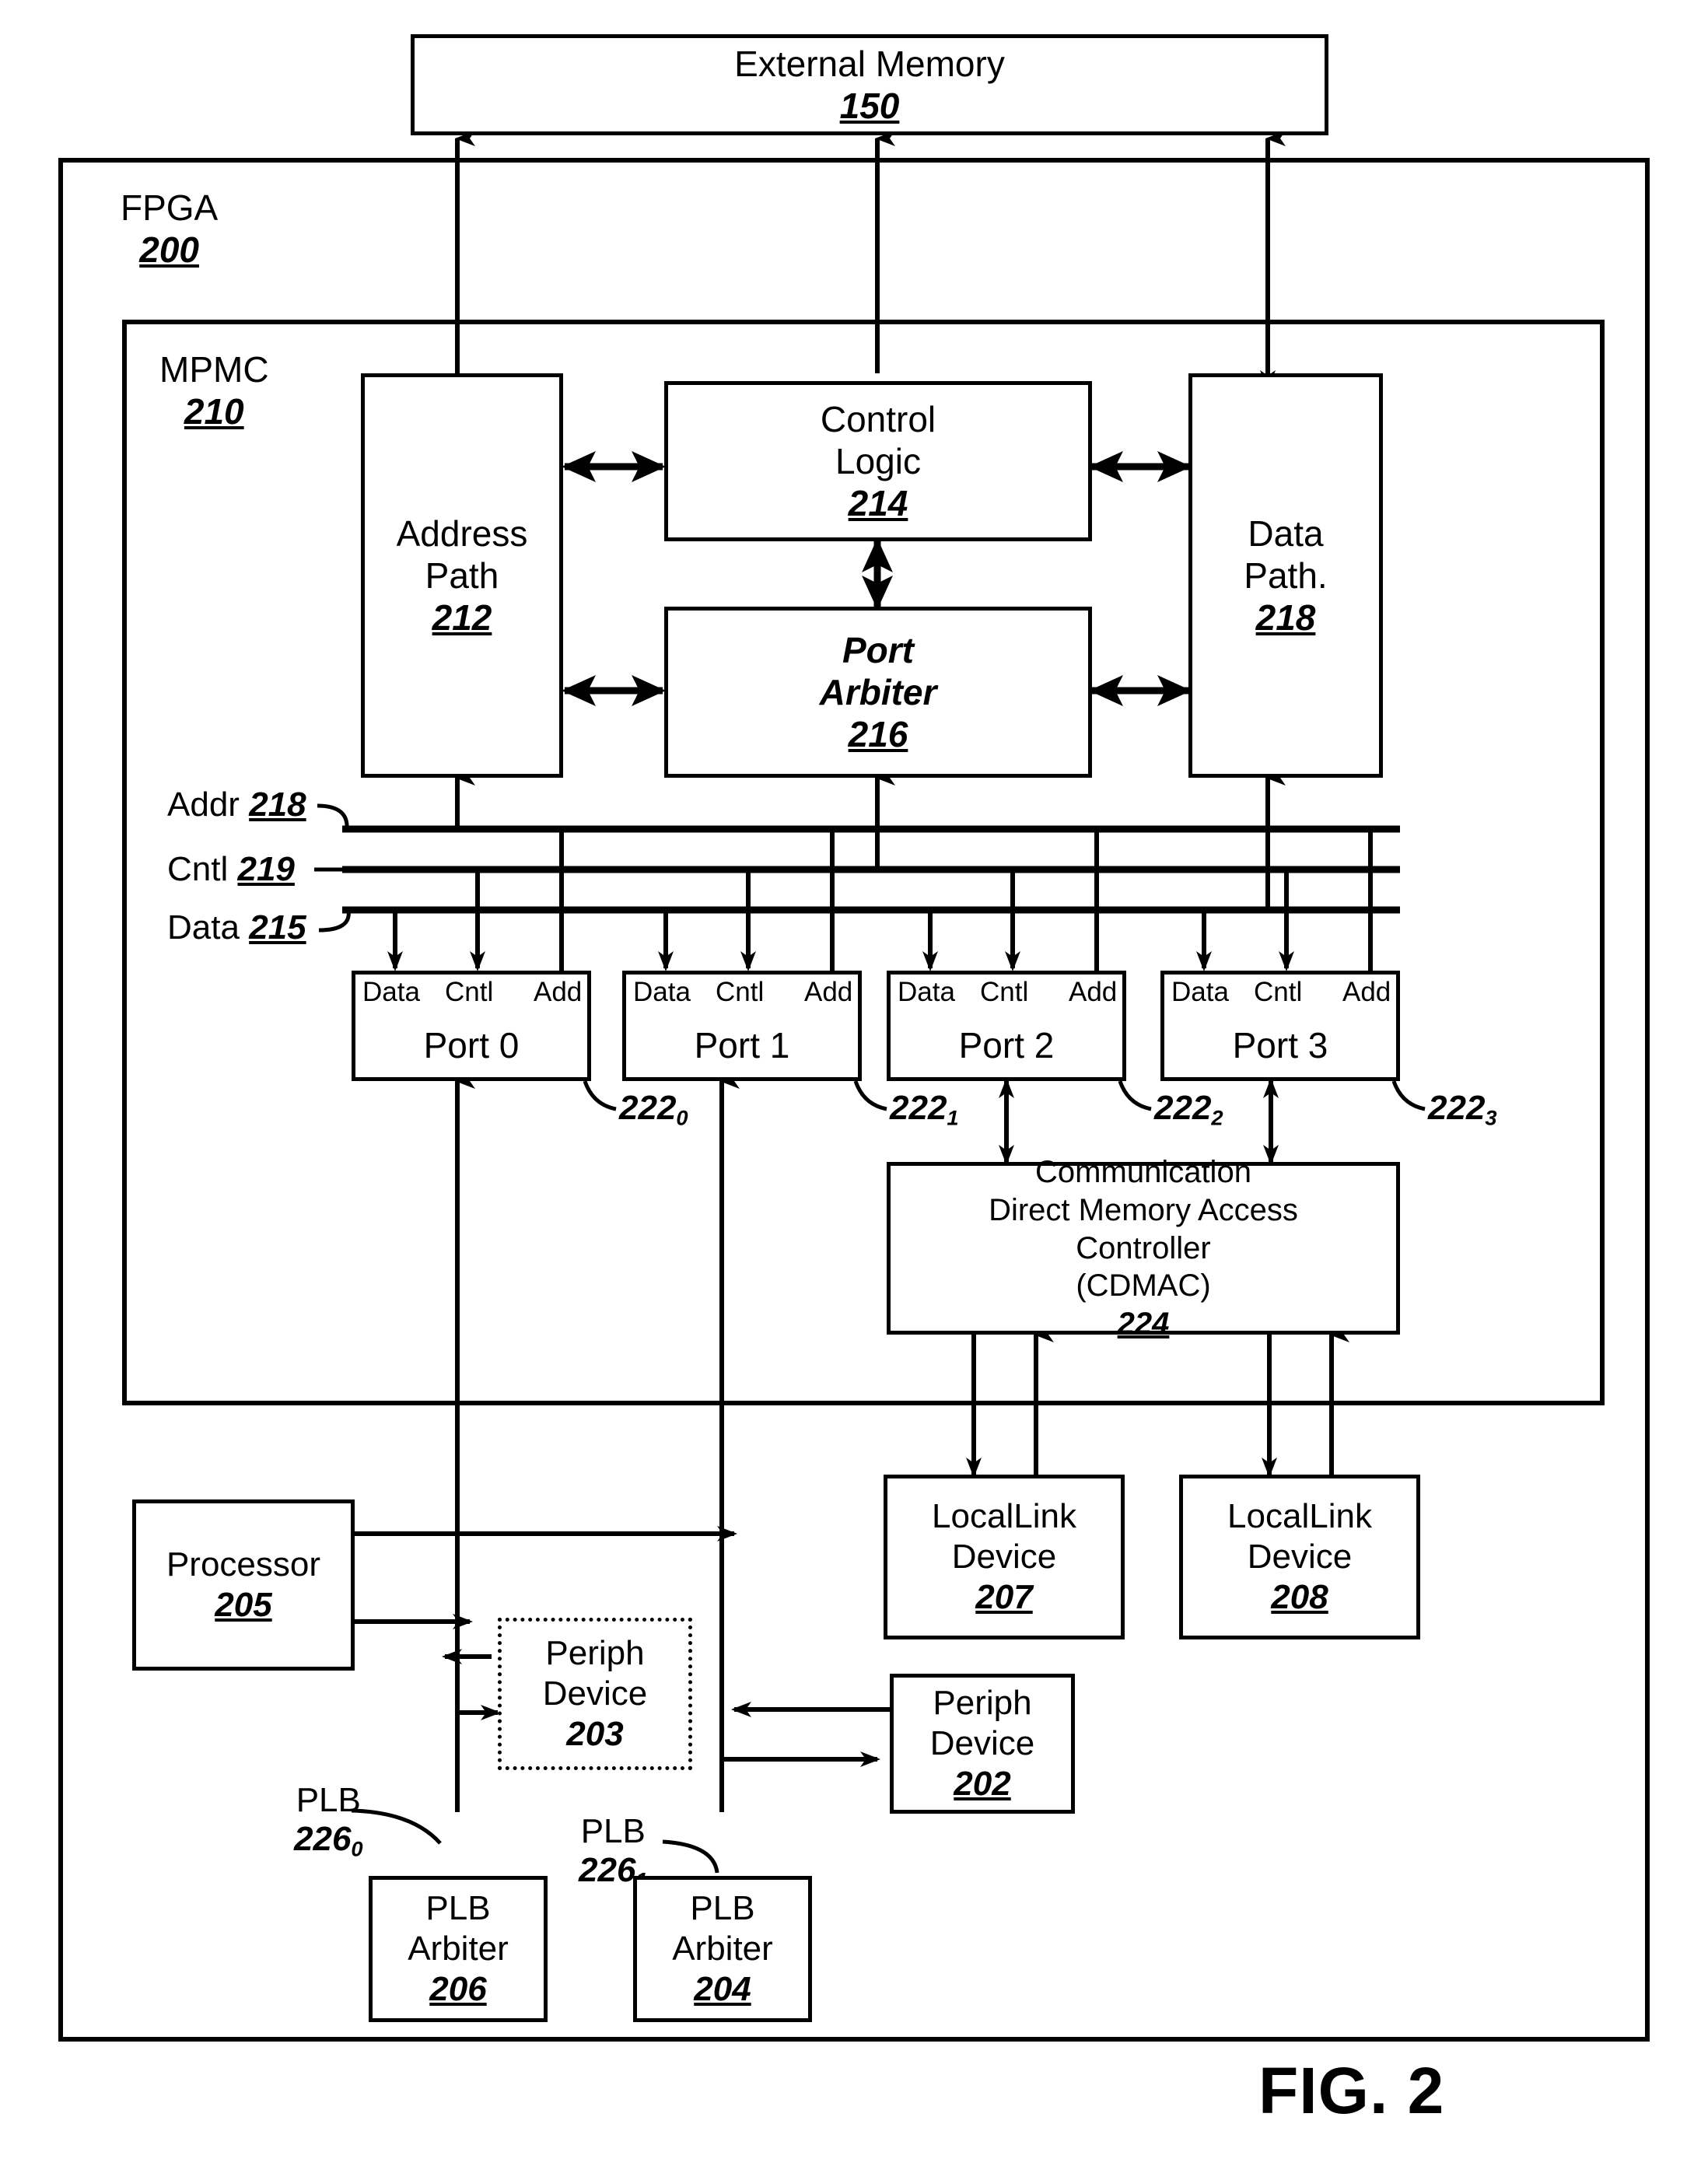 Image resolution: width=1708 pixels, height=2159 pixels. I want to click on plb-arbiter-204-line1: PLB, so click(722, 1909).